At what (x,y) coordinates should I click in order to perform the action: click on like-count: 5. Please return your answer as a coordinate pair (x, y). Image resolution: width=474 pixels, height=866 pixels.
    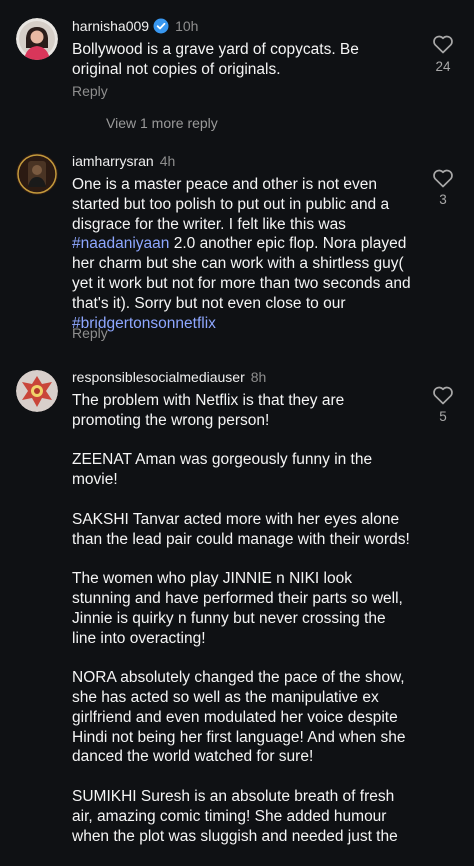
    Looking at the image, I should click on (443, 416).